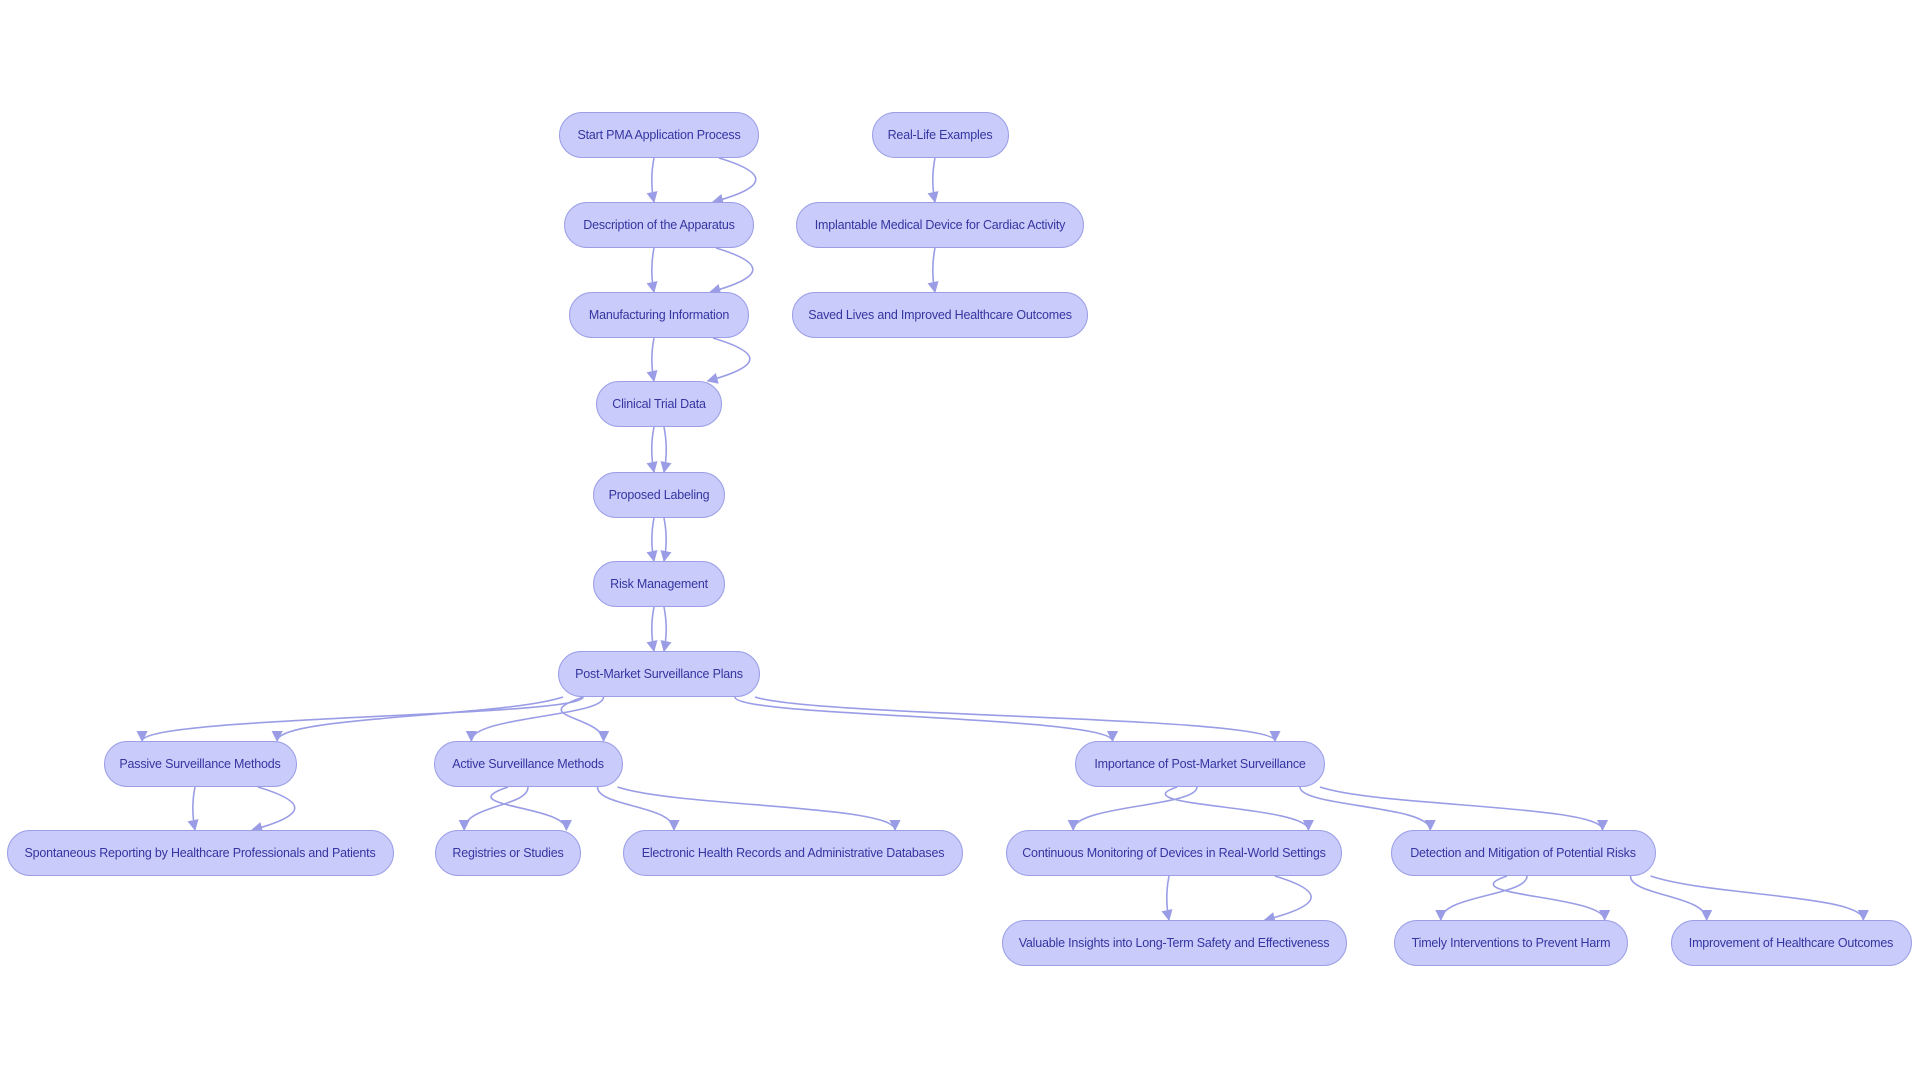 The width and height of the screenshot is (1920, 1080). I want to click on edge-implant-saved, so click(933, 270).